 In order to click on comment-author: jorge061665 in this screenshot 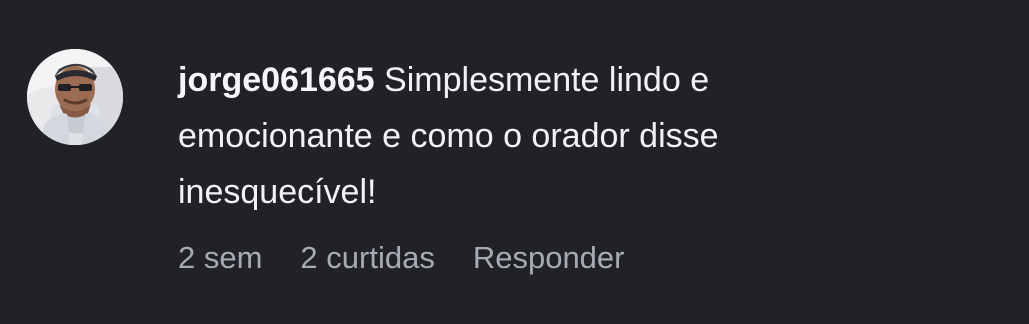, I will do `click(276, 80)`.